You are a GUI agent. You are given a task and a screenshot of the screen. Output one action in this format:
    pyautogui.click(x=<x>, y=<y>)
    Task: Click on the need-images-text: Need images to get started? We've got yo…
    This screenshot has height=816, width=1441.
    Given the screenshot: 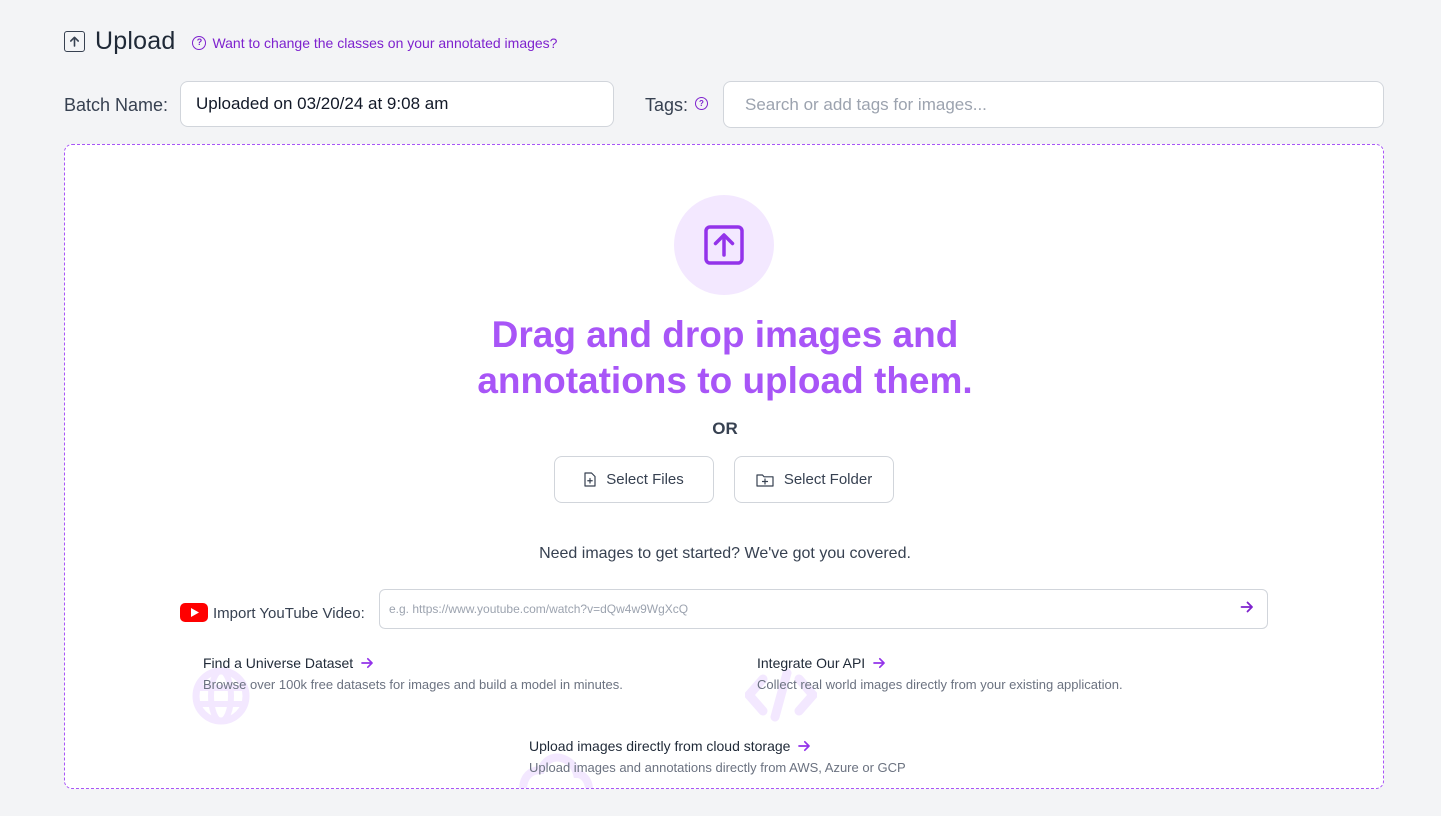 What is the action you would take?
    pyautogui.click(x=725, y=553)
    